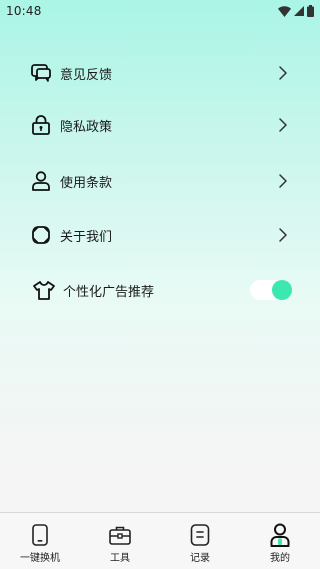 Image resolution: width=320 pixels, height=569 pixels. What do you see at coordinates (280, 558) in the screenshot?
I see `tab-label: 我的` at bounding box center [280, 558].